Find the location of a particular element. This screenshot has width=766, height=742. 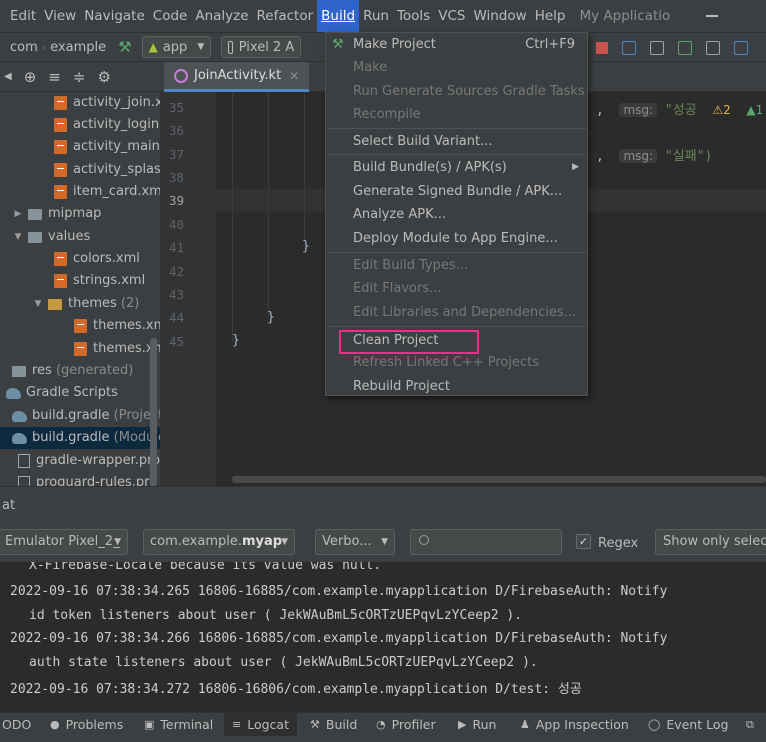

tree-item: strings.xml is located at coordinates (99, 281).